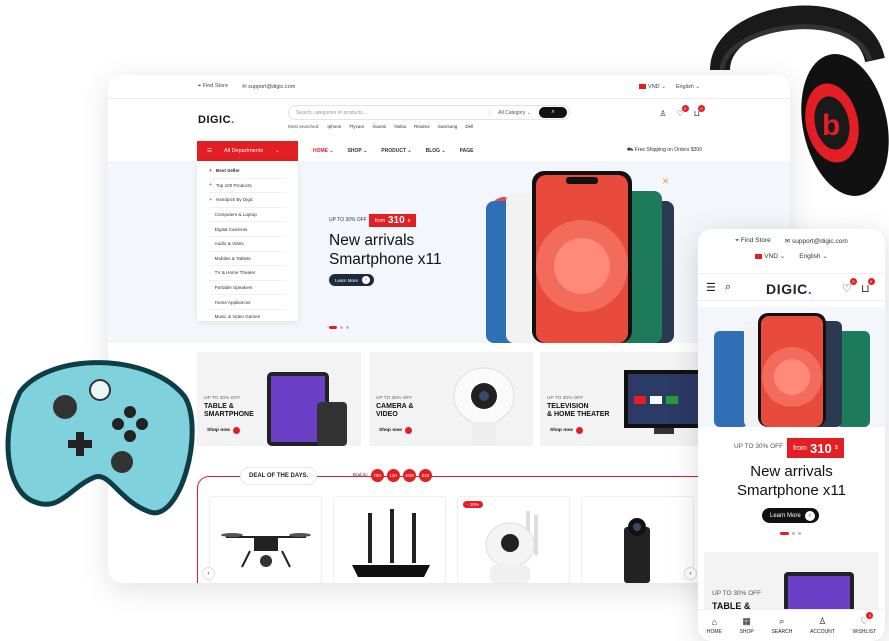 The width and height of the screenshot is (889, 641). What do you see at coordinates (247, 200) in the screenshot?
I see `department-item: + Handpick By Digic` at bounding box center [247, 200].